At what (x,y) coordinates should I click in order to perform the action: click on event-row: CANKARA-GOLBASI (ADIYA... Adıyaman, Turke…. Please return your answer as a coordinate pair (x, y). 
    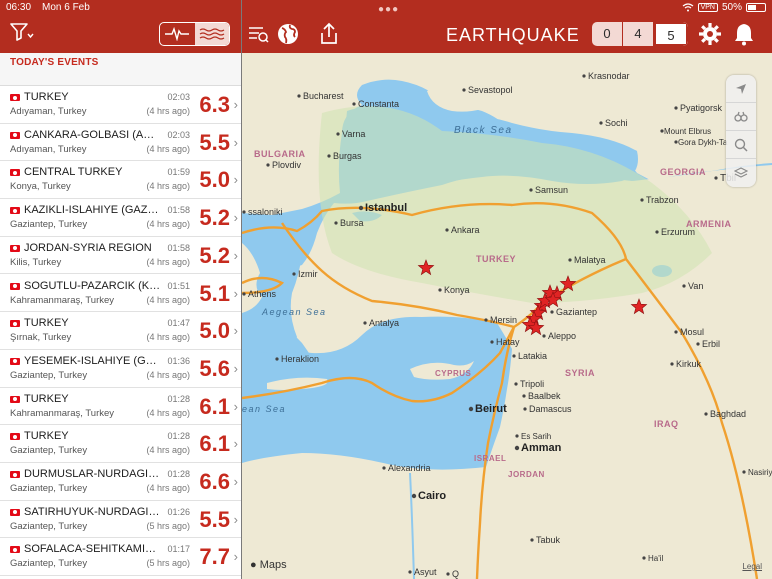
    Looking at the image, I should click on (120, 142).